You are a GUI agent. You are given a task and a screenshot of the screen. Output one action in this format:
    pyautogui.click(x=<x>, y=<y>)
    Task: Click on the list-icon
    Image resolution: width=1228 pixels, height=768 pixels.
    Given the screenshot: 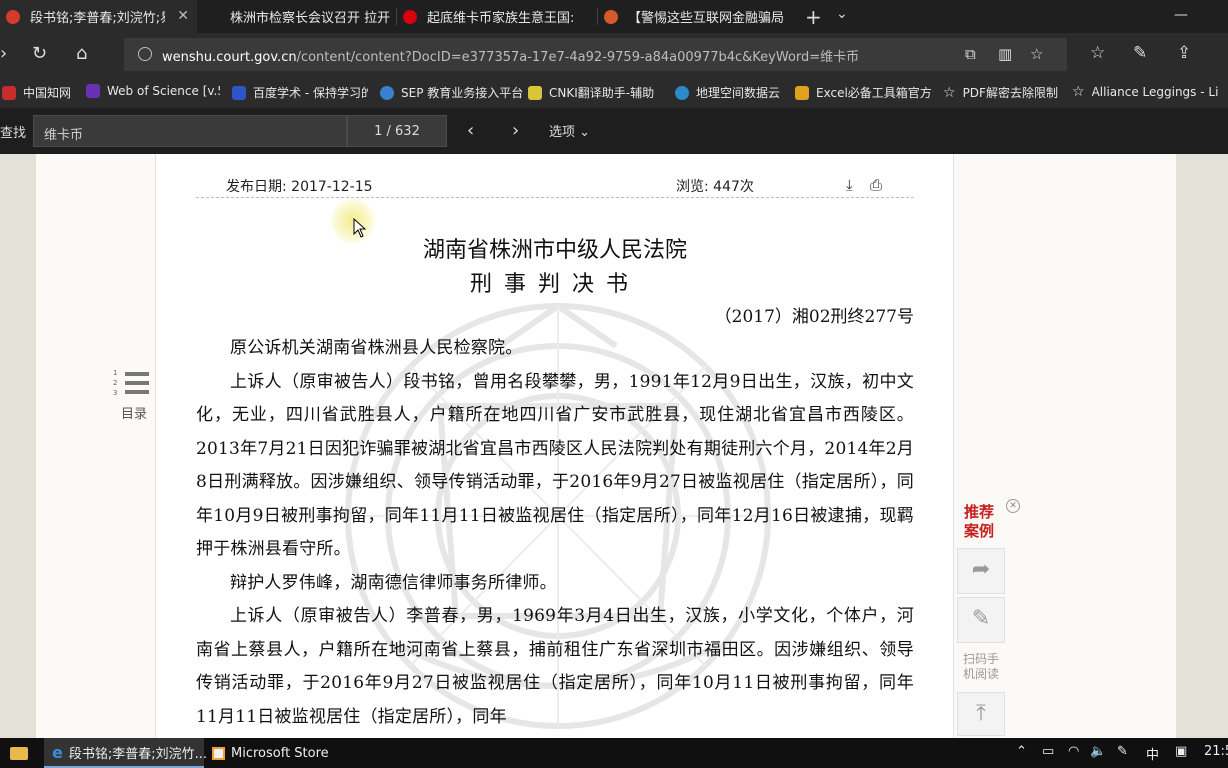 What is the action you would take?
    pyautogui.click(x=137, y=374)
    